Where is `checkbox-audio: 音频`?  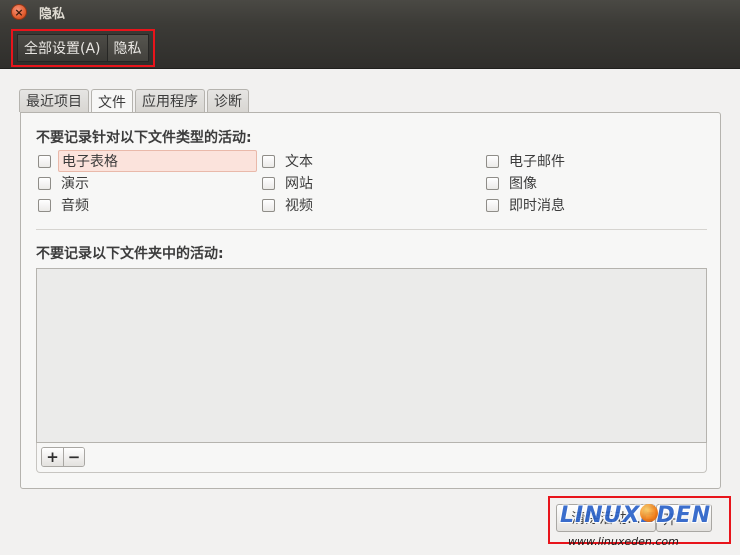 checkbox-audio: 音频 is located at coordinates (65, 205).